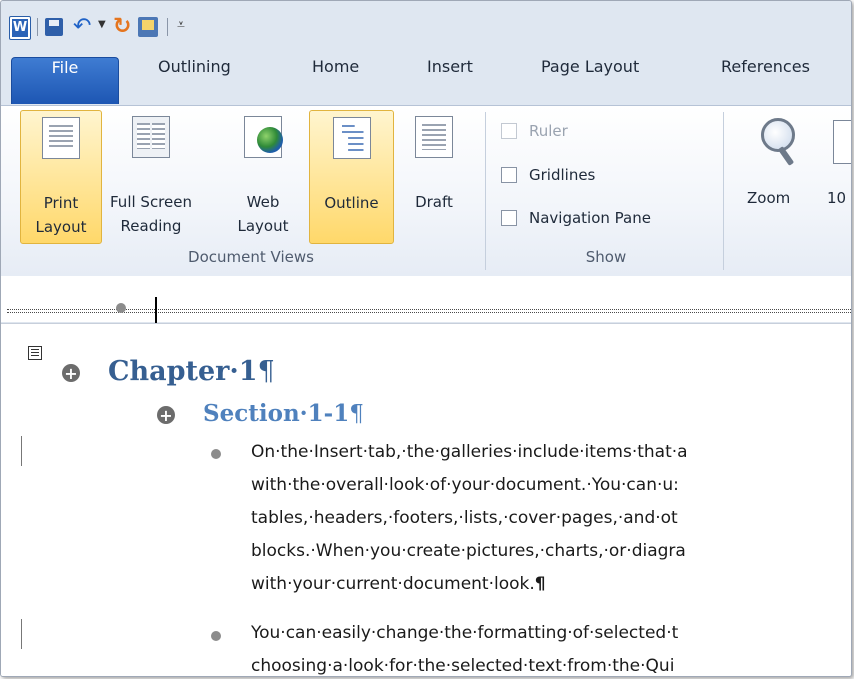 The image size is (854, 679). What do you see at coordinates (121, 308) in the screenshot?
I see `indent-marker` at bounding box center [121, 308].